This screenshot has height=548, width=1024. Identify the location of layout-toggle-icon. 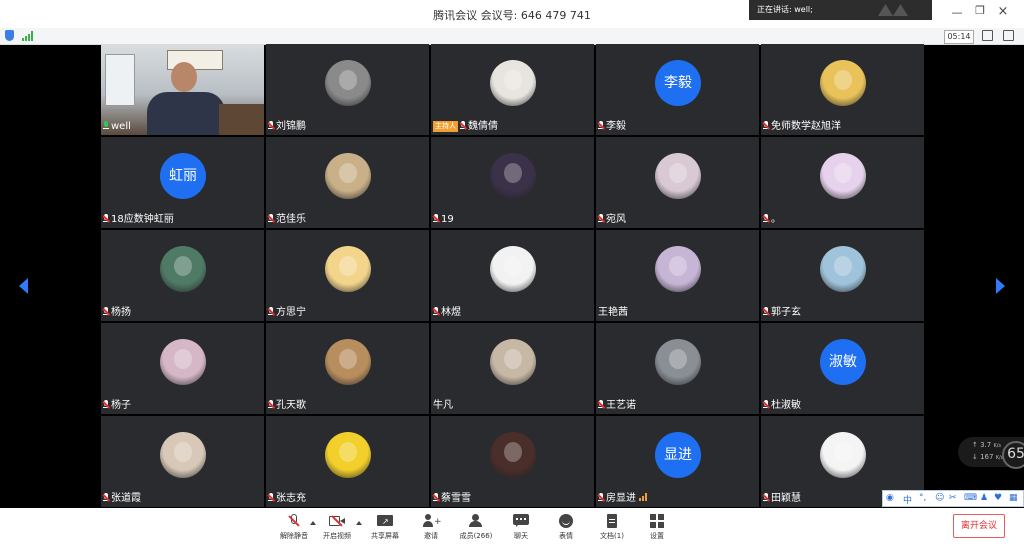
(987, 35).